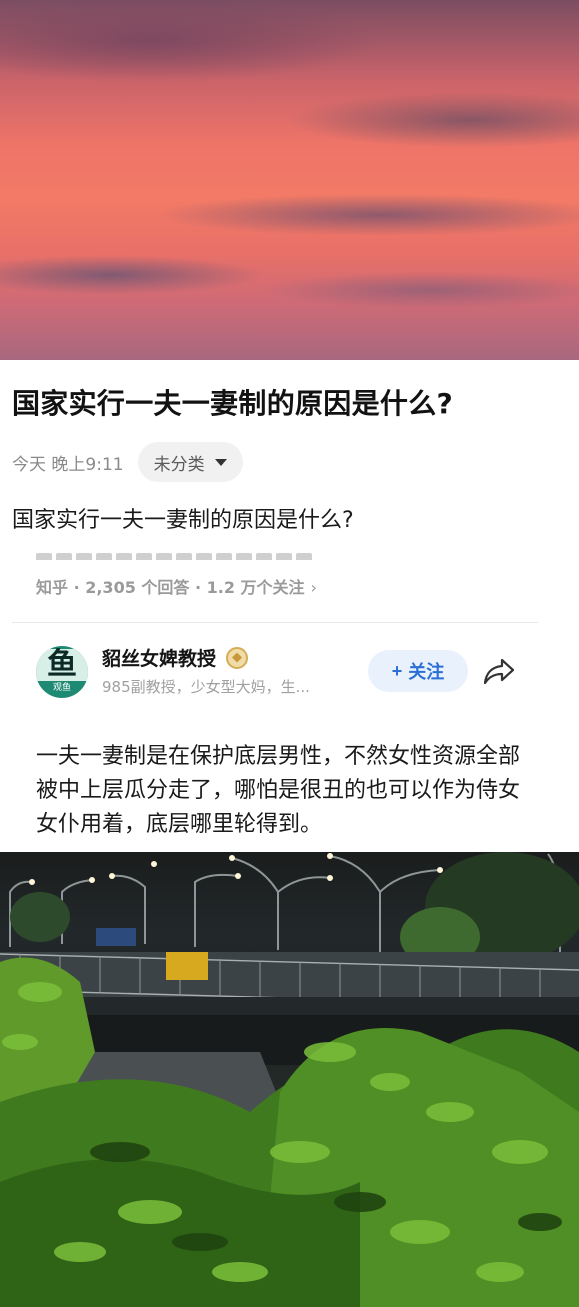 The height and width of the screenshot is (1307, 579). I want to click on divider, so click(275, 622).